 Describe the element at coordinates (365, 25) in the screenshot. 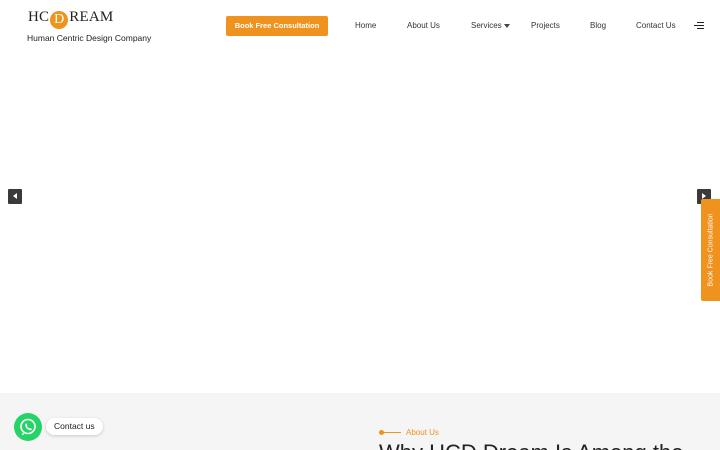

I see `nav-home: Home` at that location.